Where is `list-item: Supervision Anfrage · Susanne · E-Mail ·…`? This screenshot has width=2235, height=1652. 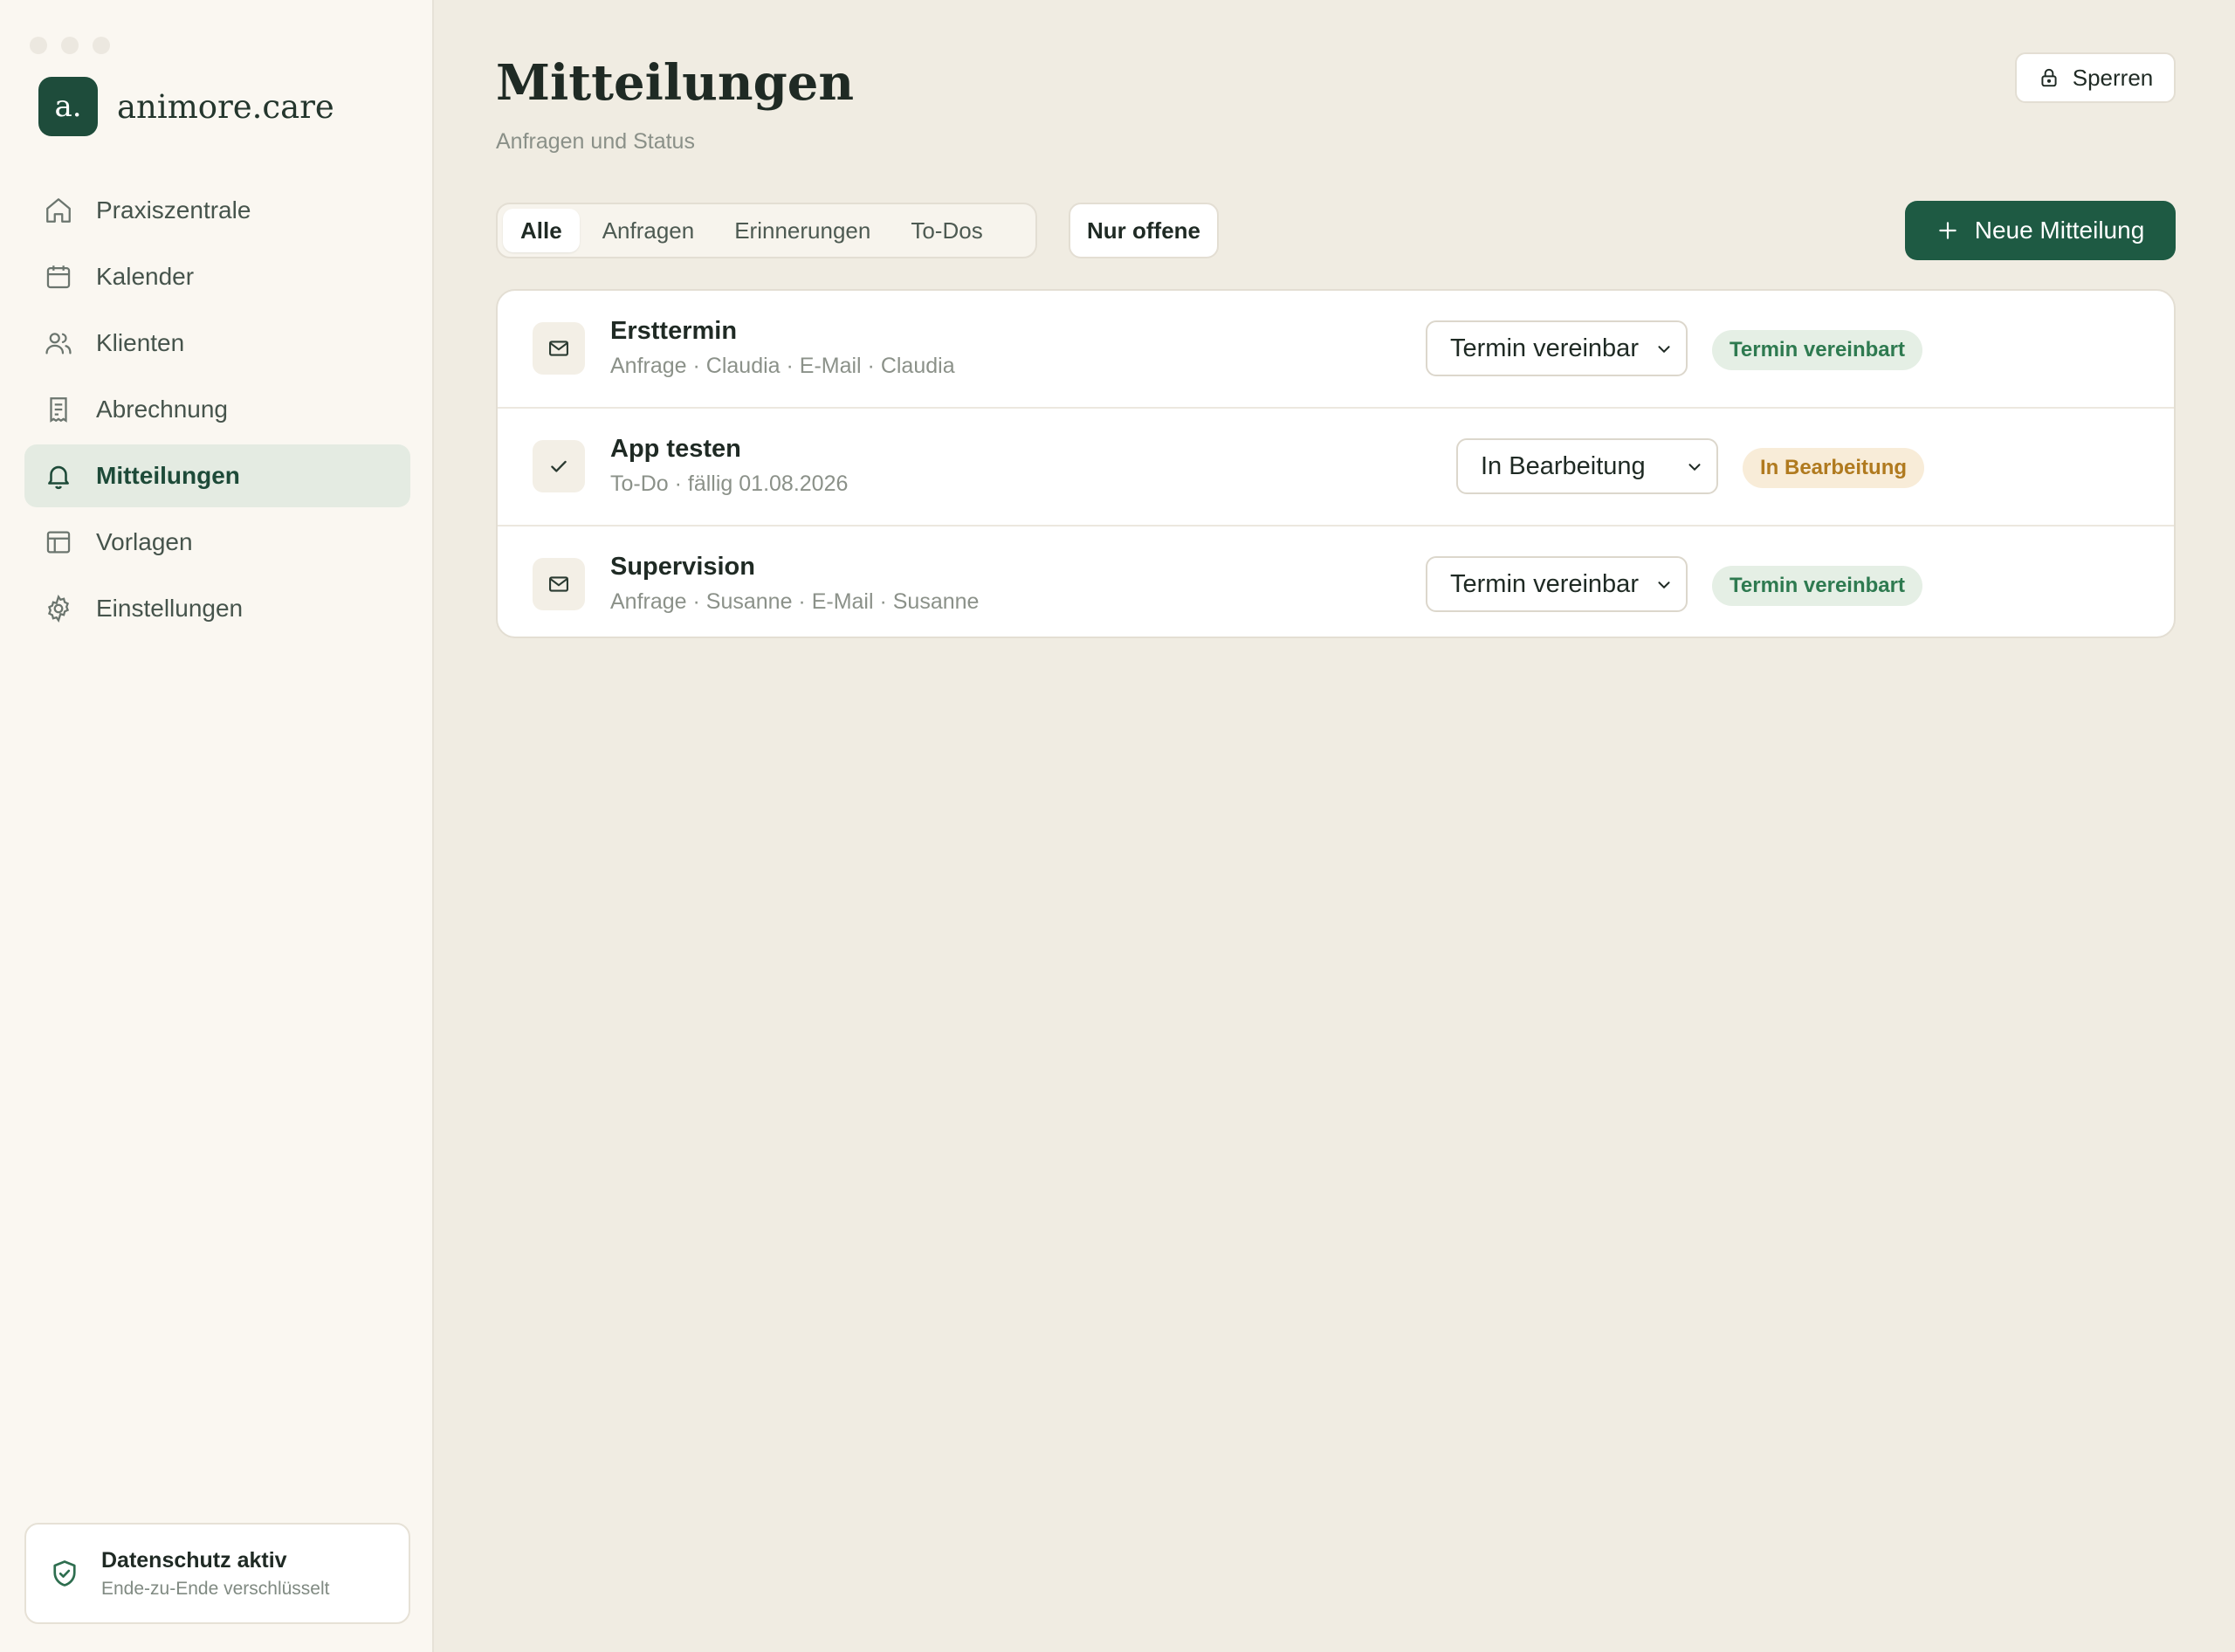
list-item: Supervision Anfrage · Susanne · E-Mail ·… is located at coordinates (1336, 582).